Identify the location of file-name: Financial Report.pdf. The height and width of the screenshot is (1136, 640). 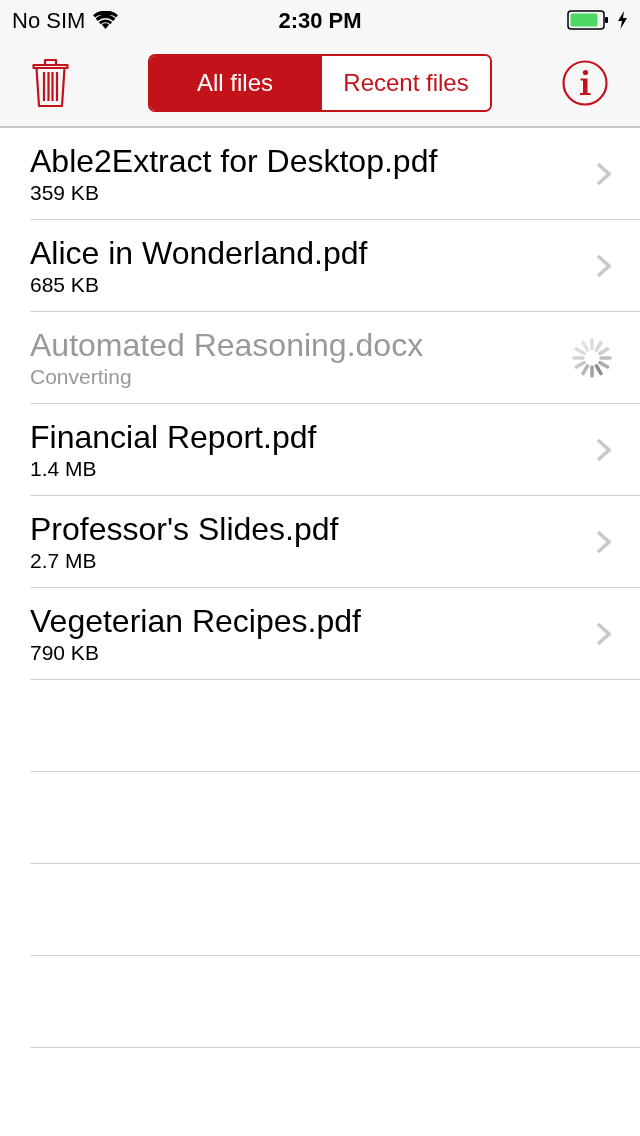
(173, 436).